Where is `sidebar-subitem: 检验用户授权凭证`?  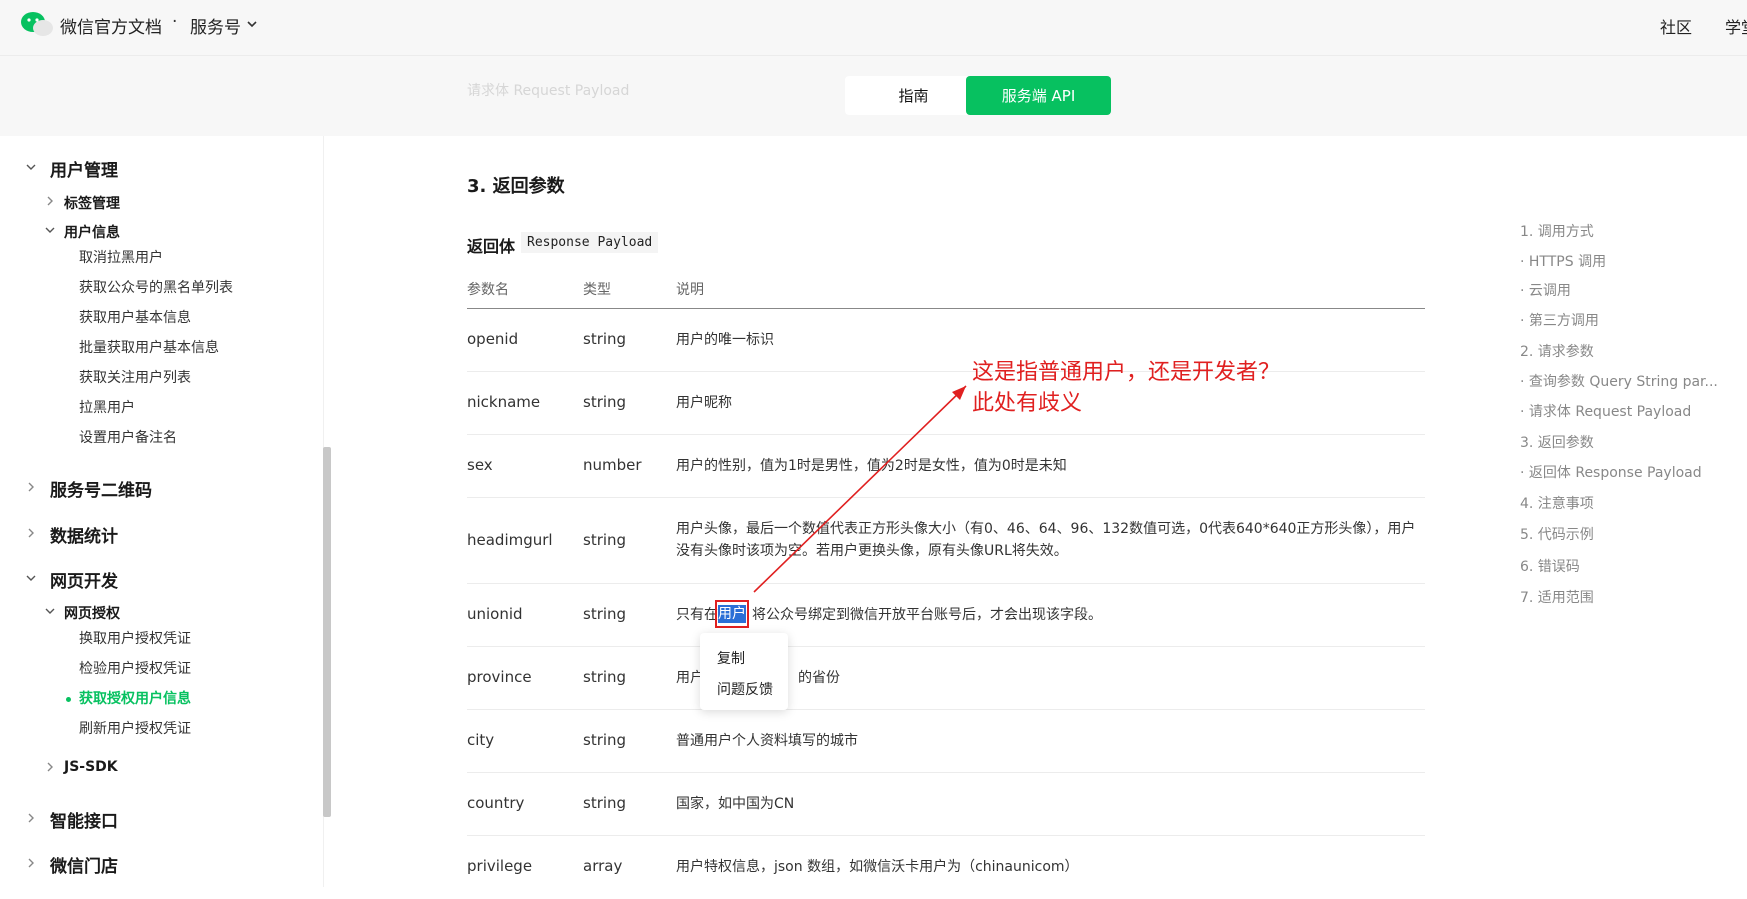 sidebar-subitem: 检验用户授权凭证 is located at coordinates (135, 668).